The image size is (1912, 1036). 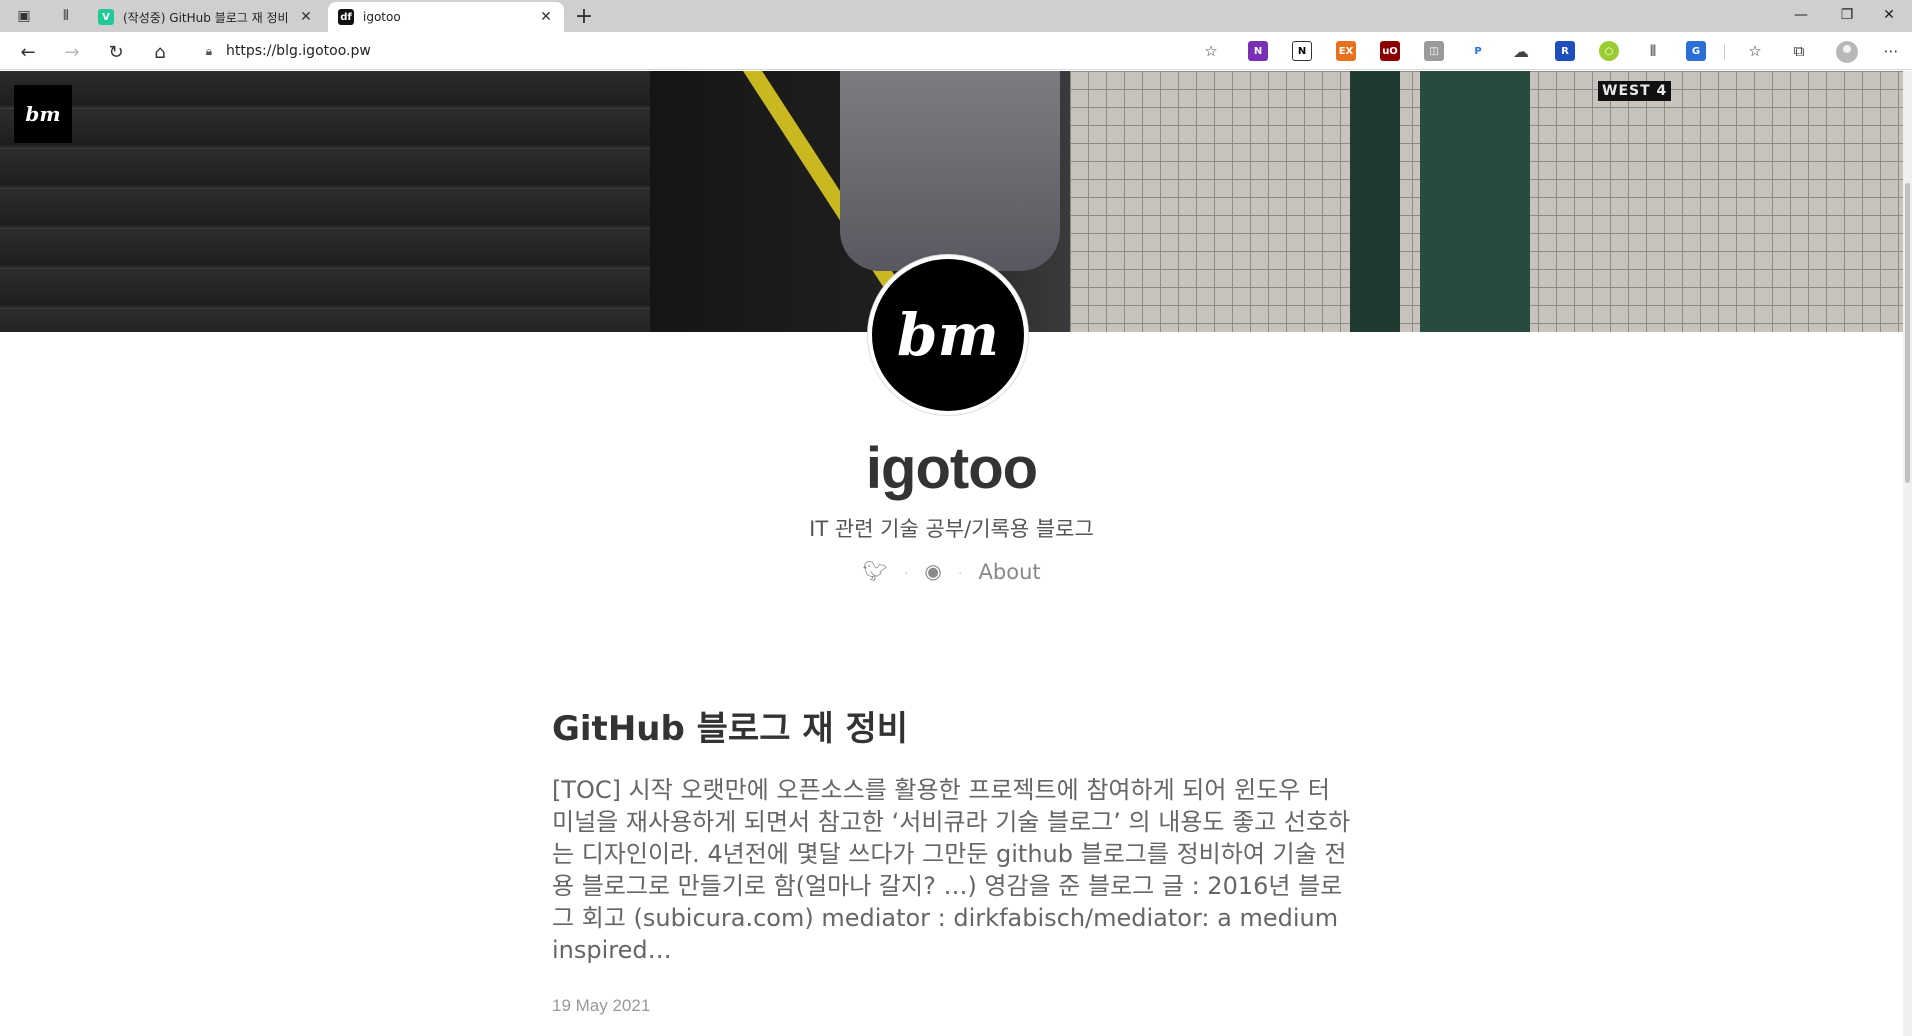 I want to click on tab-actions-icon: ▣, so click(x=24, y=16).